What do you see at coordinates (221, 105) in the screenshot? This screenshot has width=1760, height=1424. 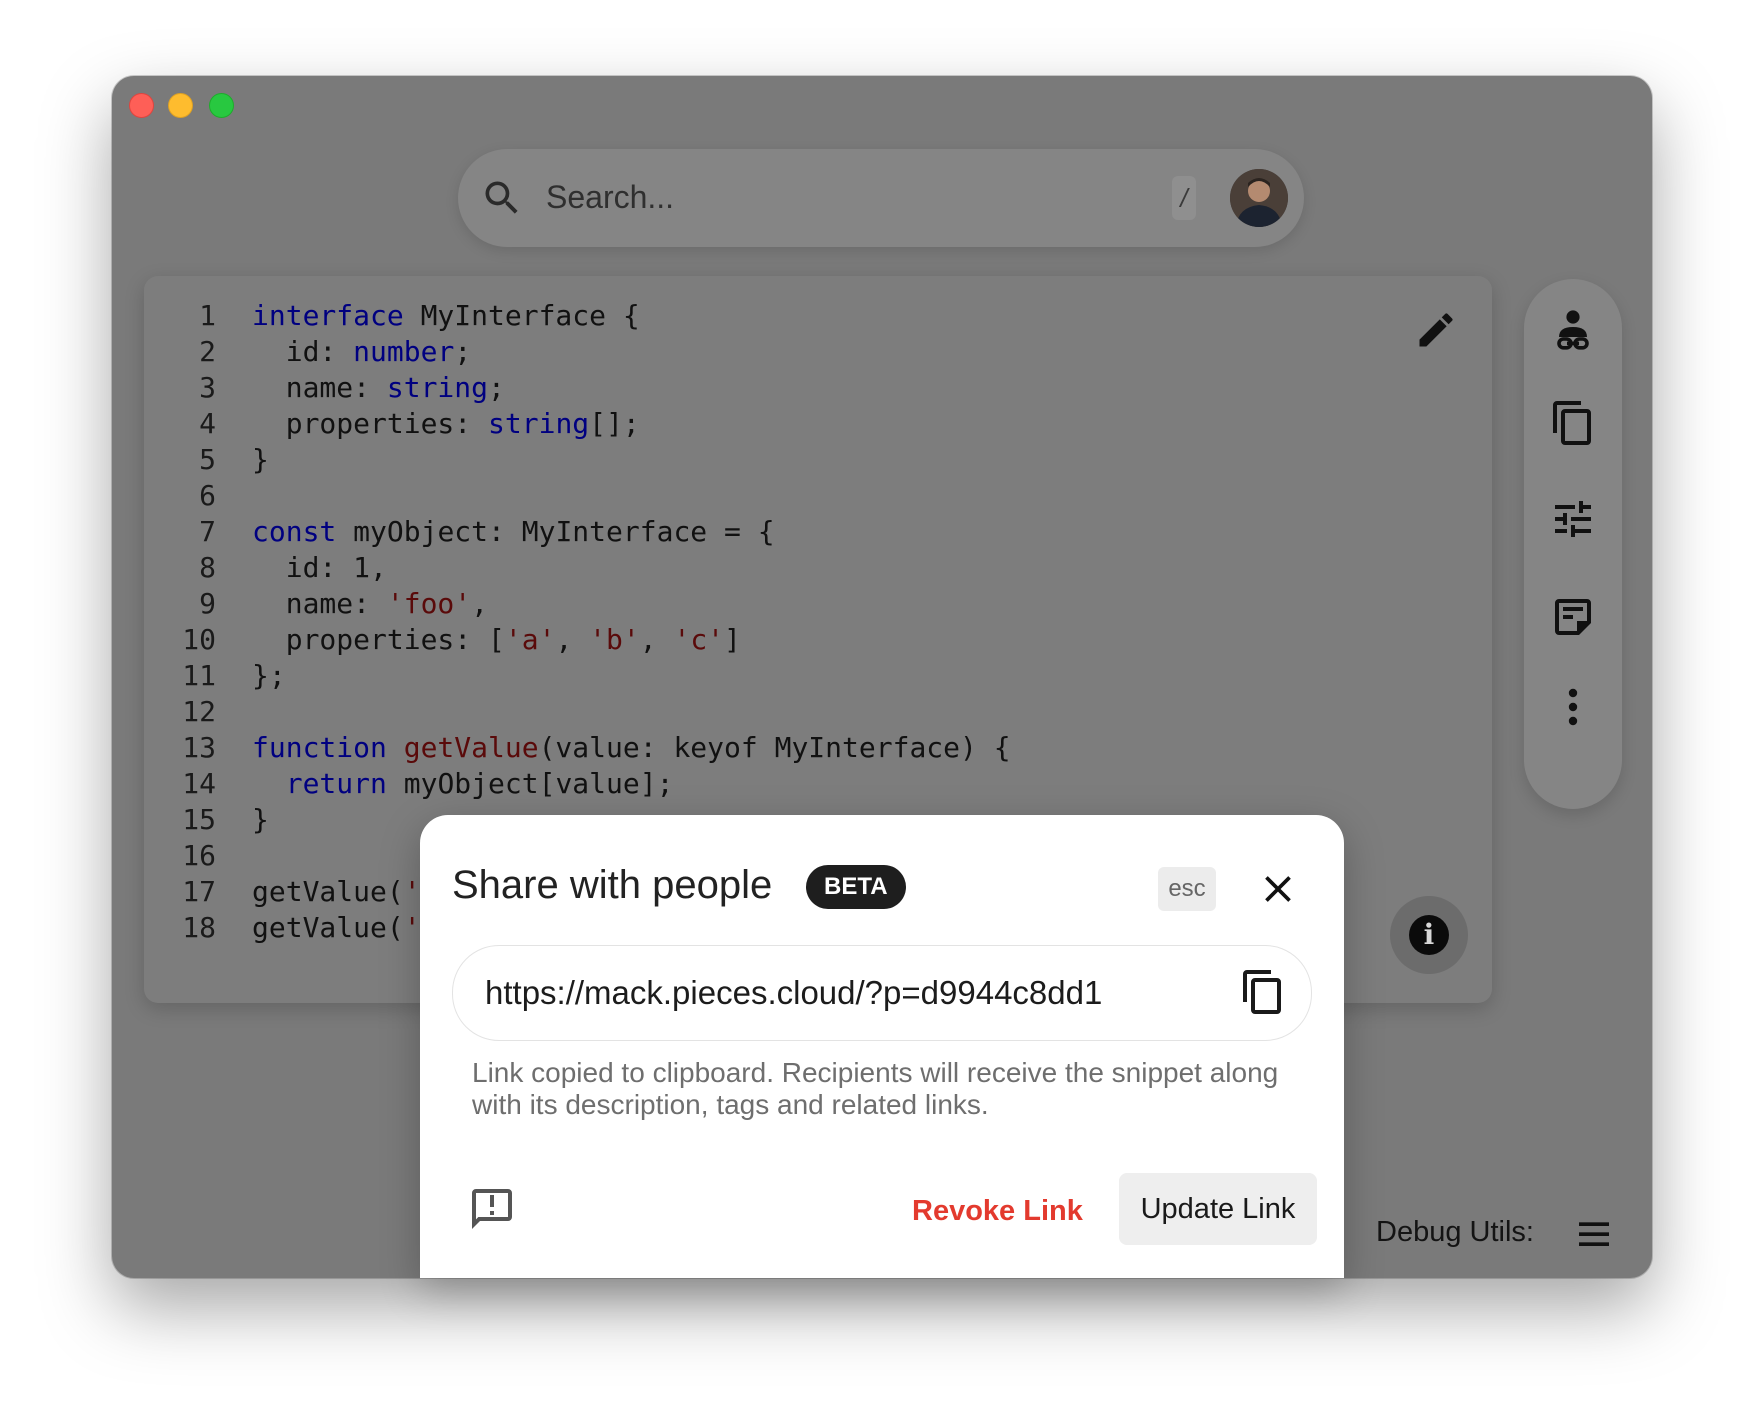 I see `maximize-window-button` at bounding box center [221, 105].